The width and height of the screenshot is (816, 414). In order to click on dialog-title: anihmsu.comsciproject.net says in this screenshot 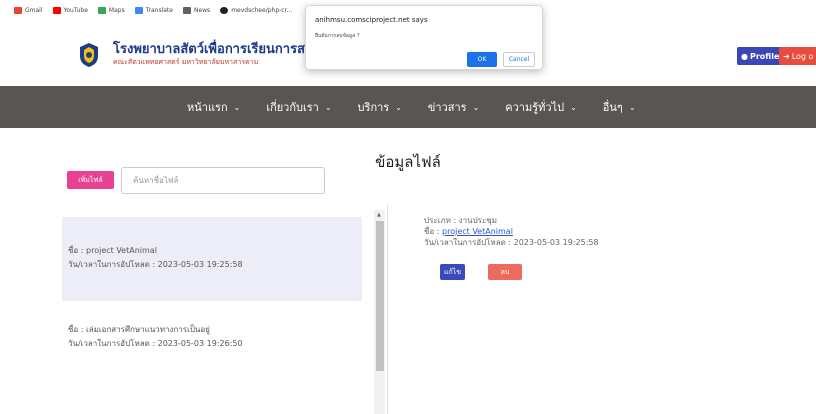, I will do `click(371, 20)`.